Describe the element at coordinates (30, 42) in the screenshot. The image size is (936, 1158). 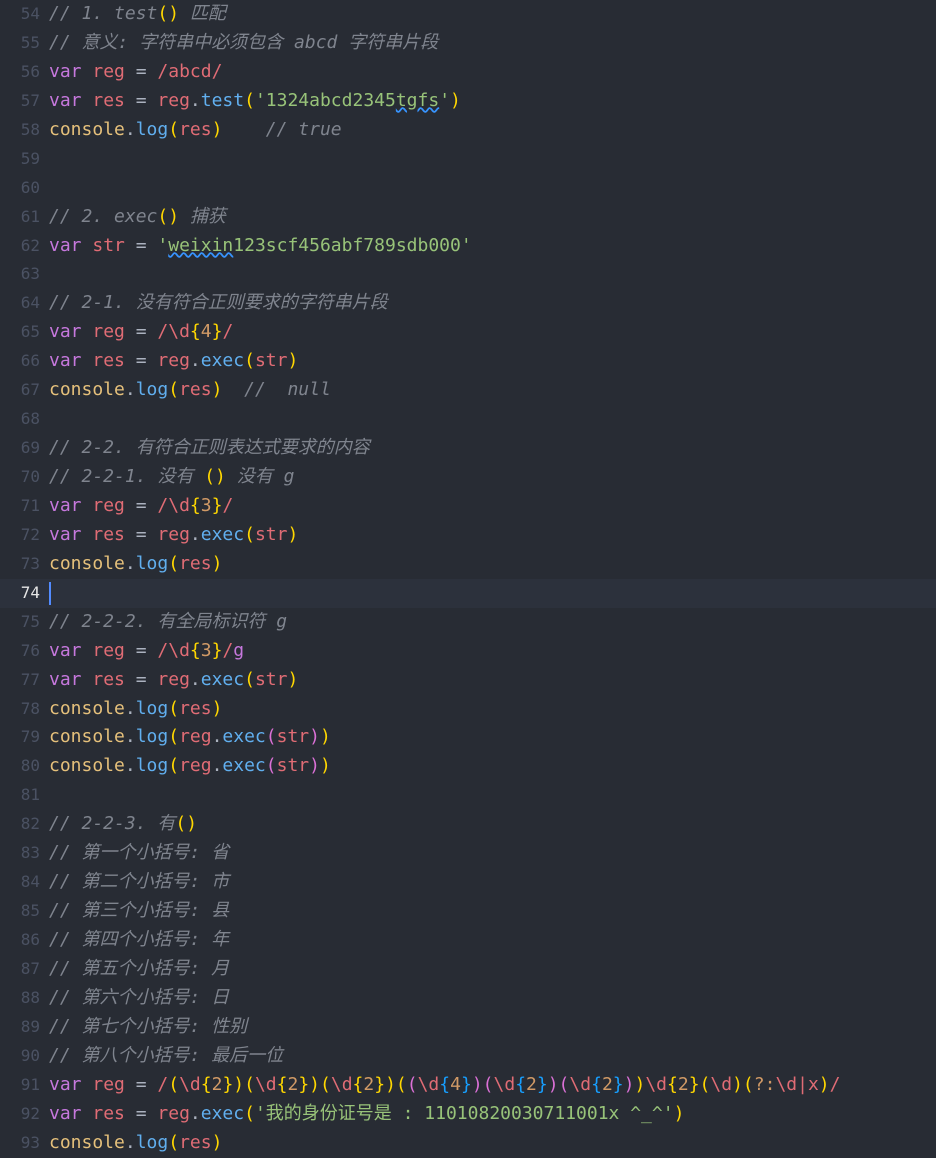
I see `line-number: 55` at that location.